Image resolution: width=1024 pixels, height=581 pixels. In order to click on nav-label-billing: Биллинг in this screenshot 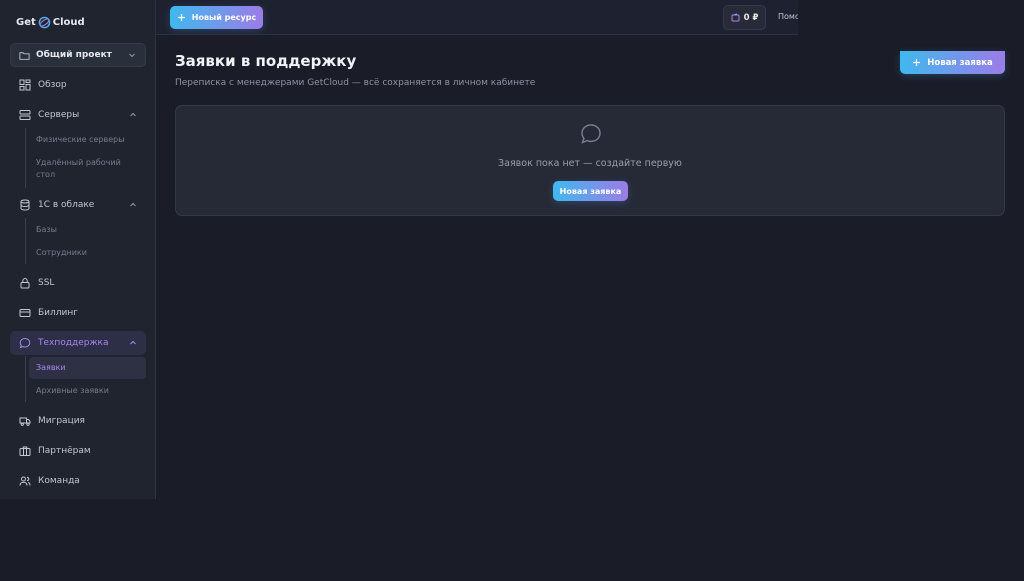, I will do `click(58, 313)`.